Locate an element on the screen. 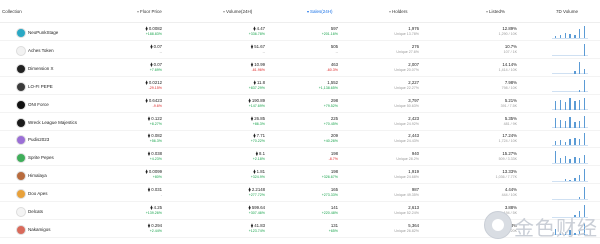 The height and width of the screenshot is (244, 600). listed-count: 1,724 / 10K is located at coordinates (507, 141).